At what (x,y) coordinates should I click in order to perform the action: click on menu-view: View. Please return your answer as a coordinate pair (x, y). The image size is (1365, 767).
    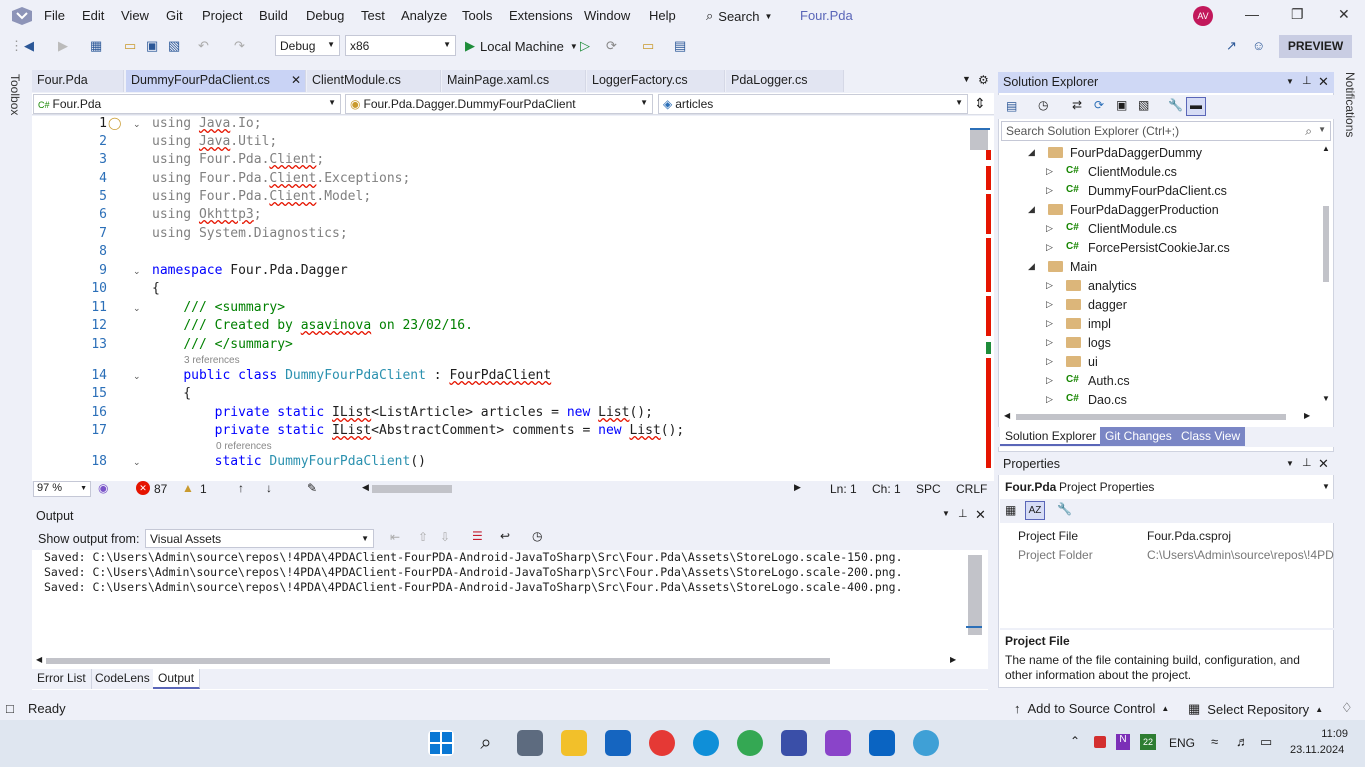
    Looking at the image, I should click on (135, 15).